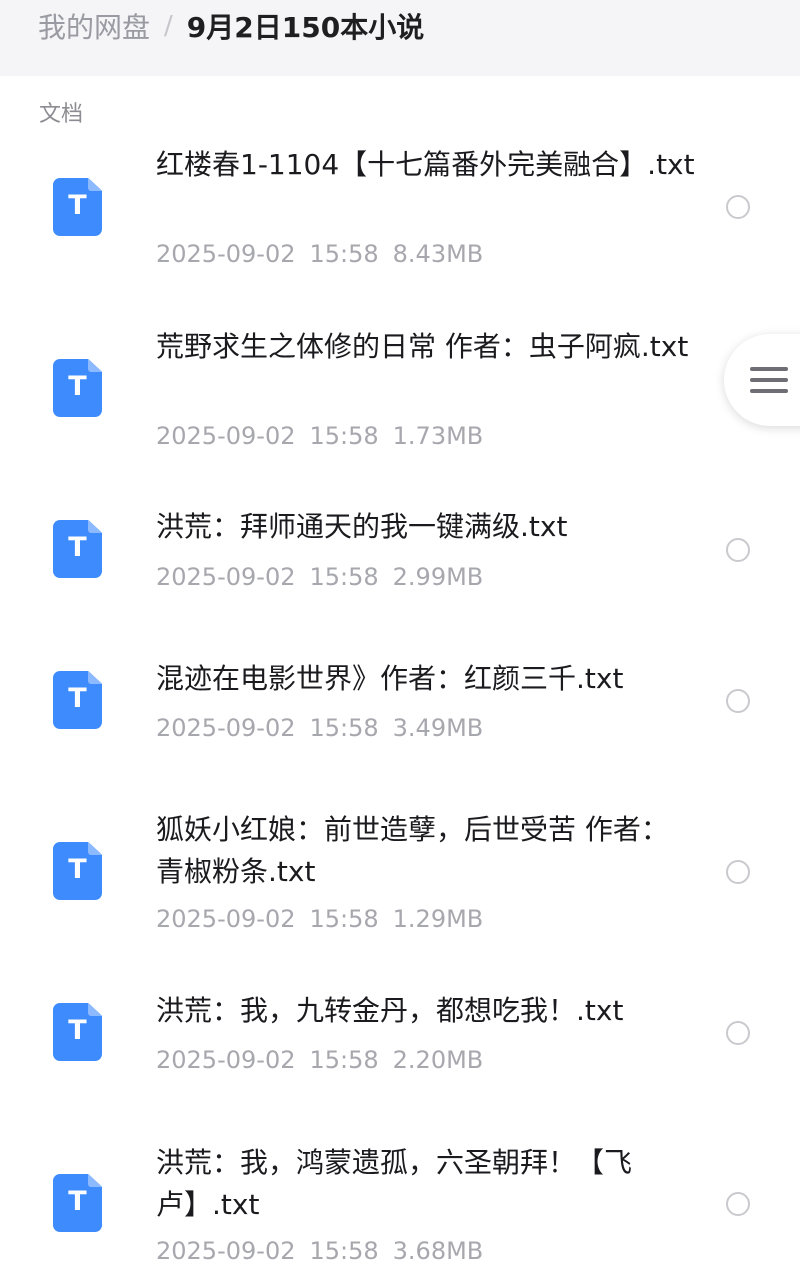 The image size is (800, 1270). I want to click on file-name: 狐妖小红娘：前世造孽，后世受苦 作者：青椒粉条.txt, so click(412, 850).